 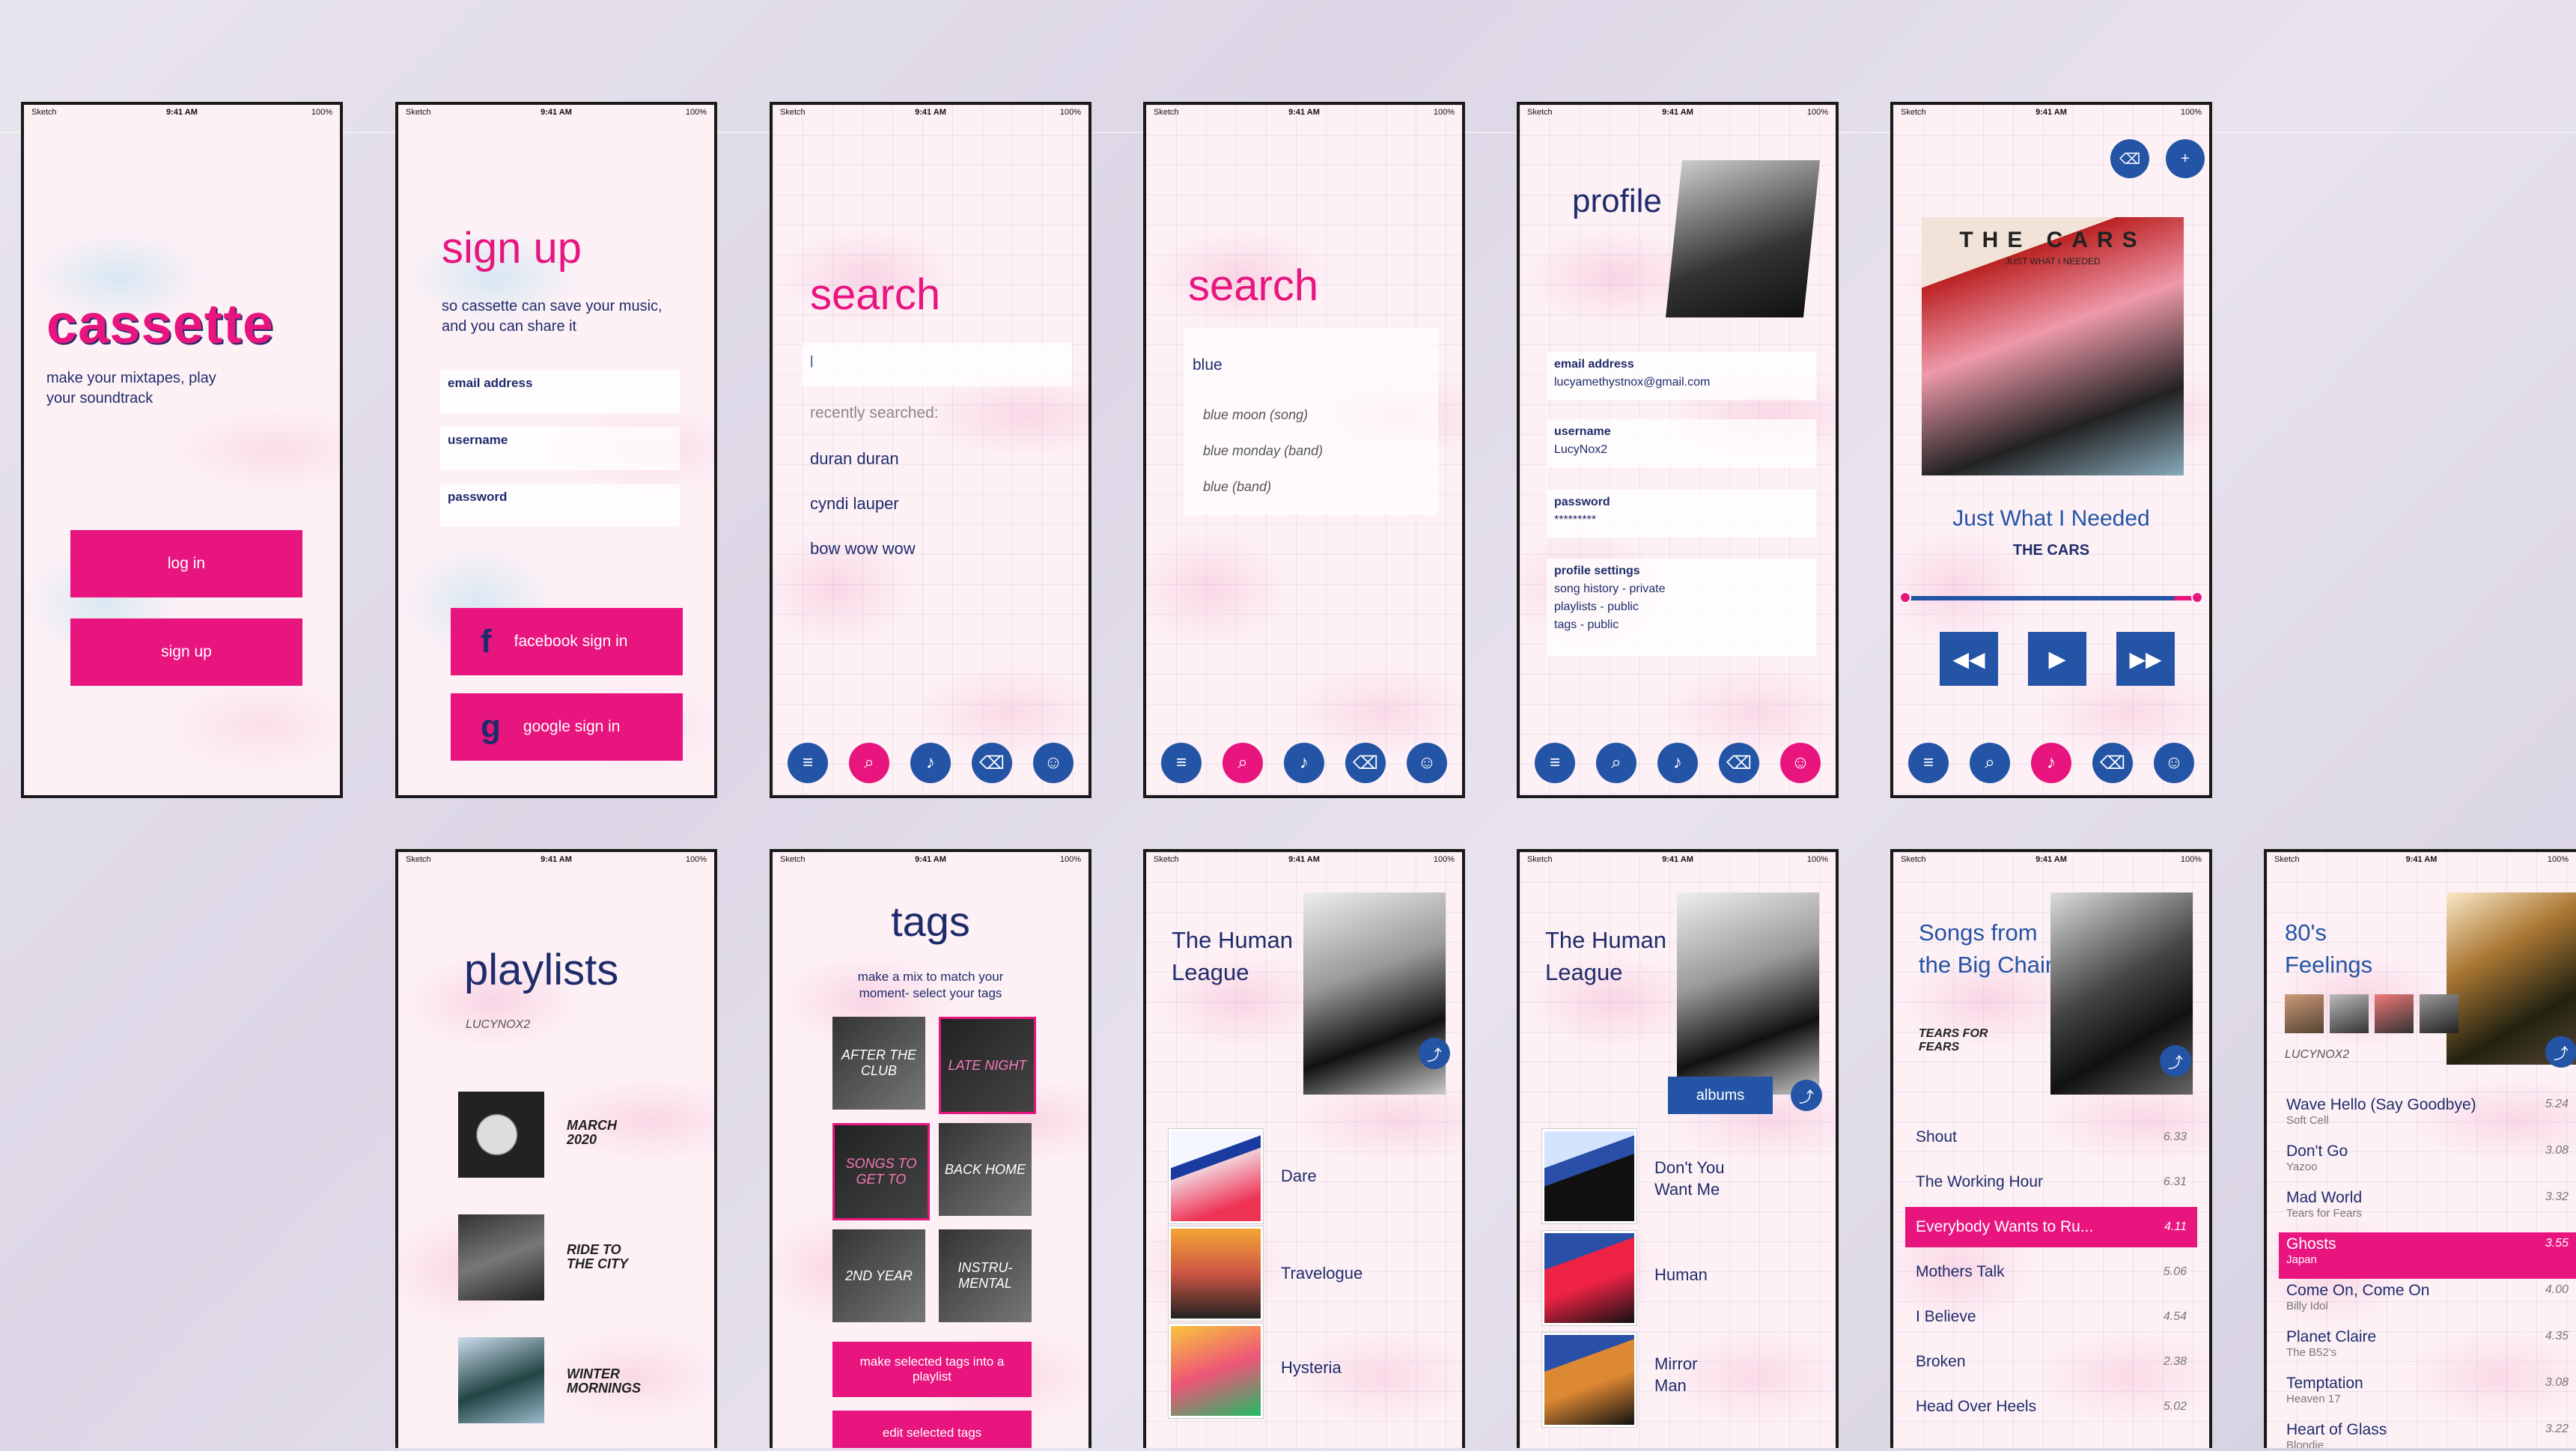 I want to click on email-field: email address lucyamethystnox@gmail.com, so click(x=1682, y=376).